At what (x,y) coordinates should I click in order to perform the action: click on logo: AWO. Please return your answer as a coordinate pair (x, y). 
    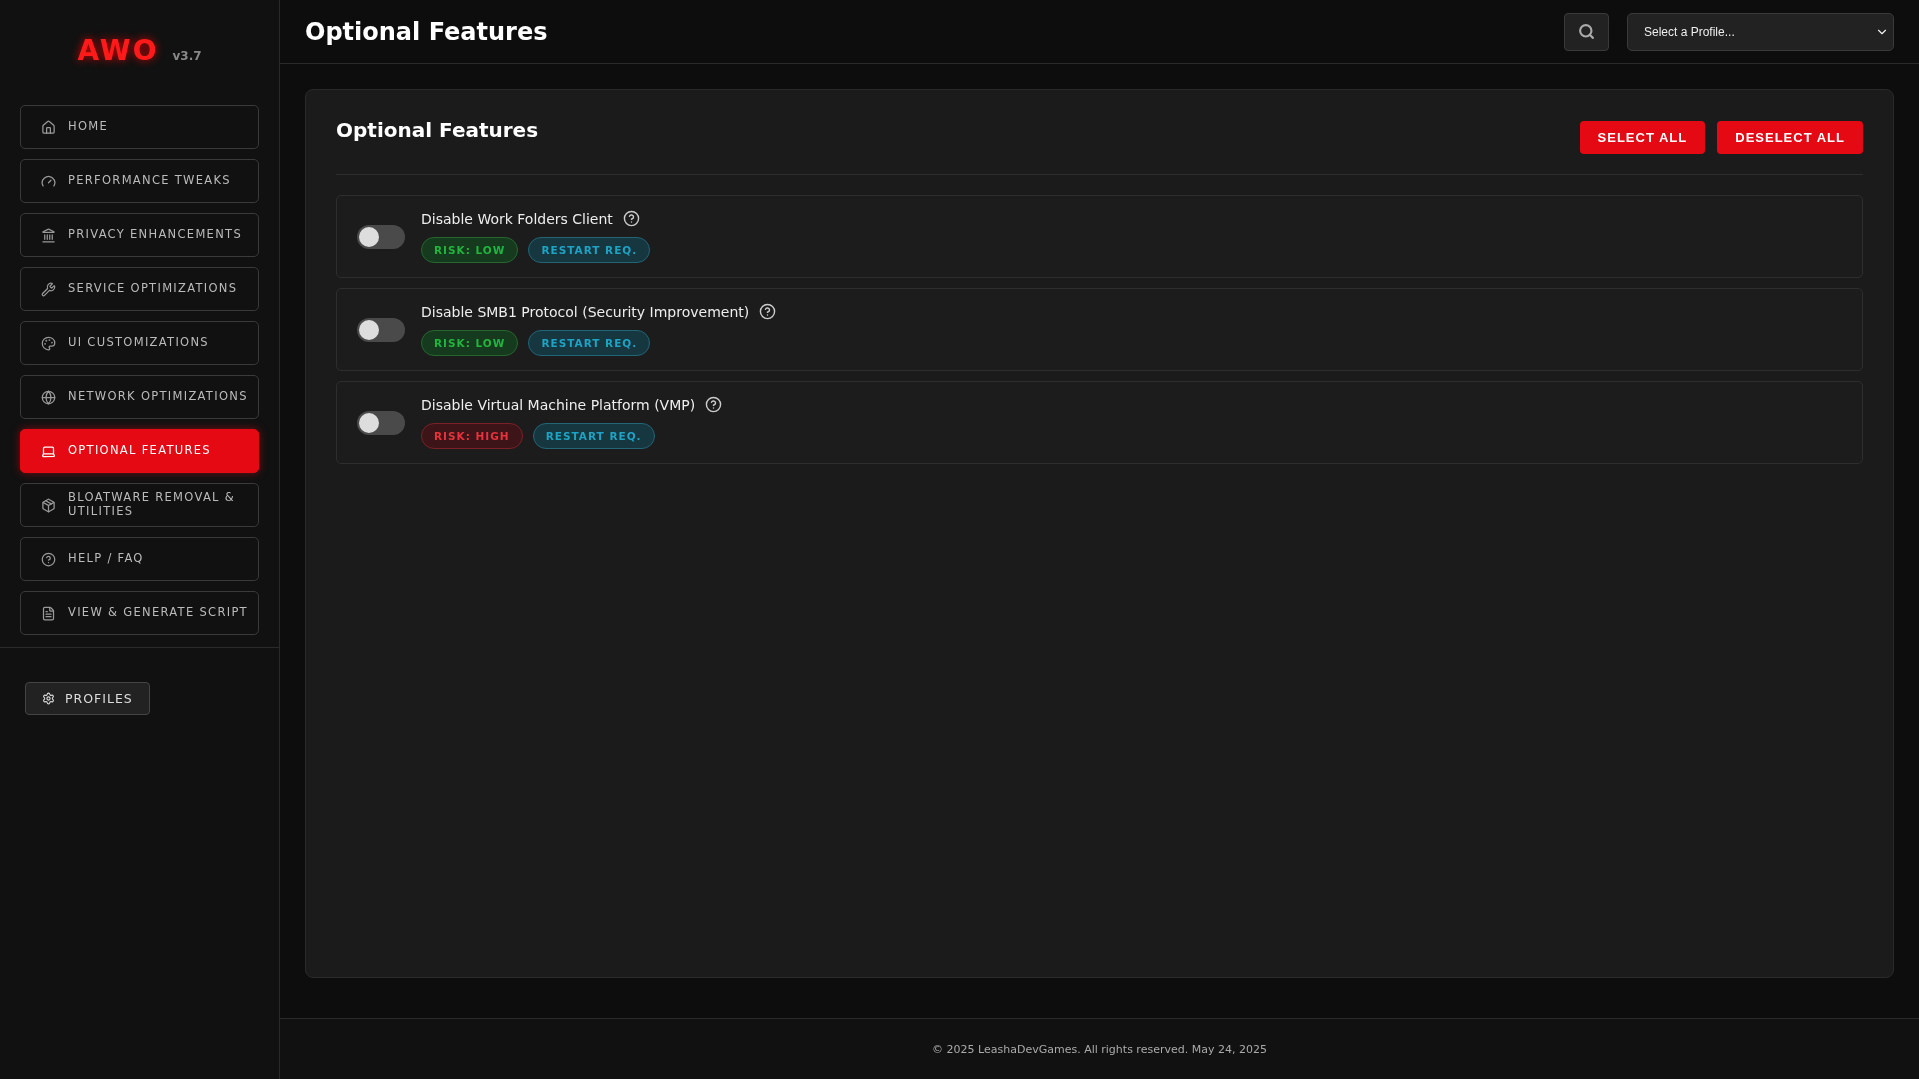
    Looking at the image, I should click on (118, 50).